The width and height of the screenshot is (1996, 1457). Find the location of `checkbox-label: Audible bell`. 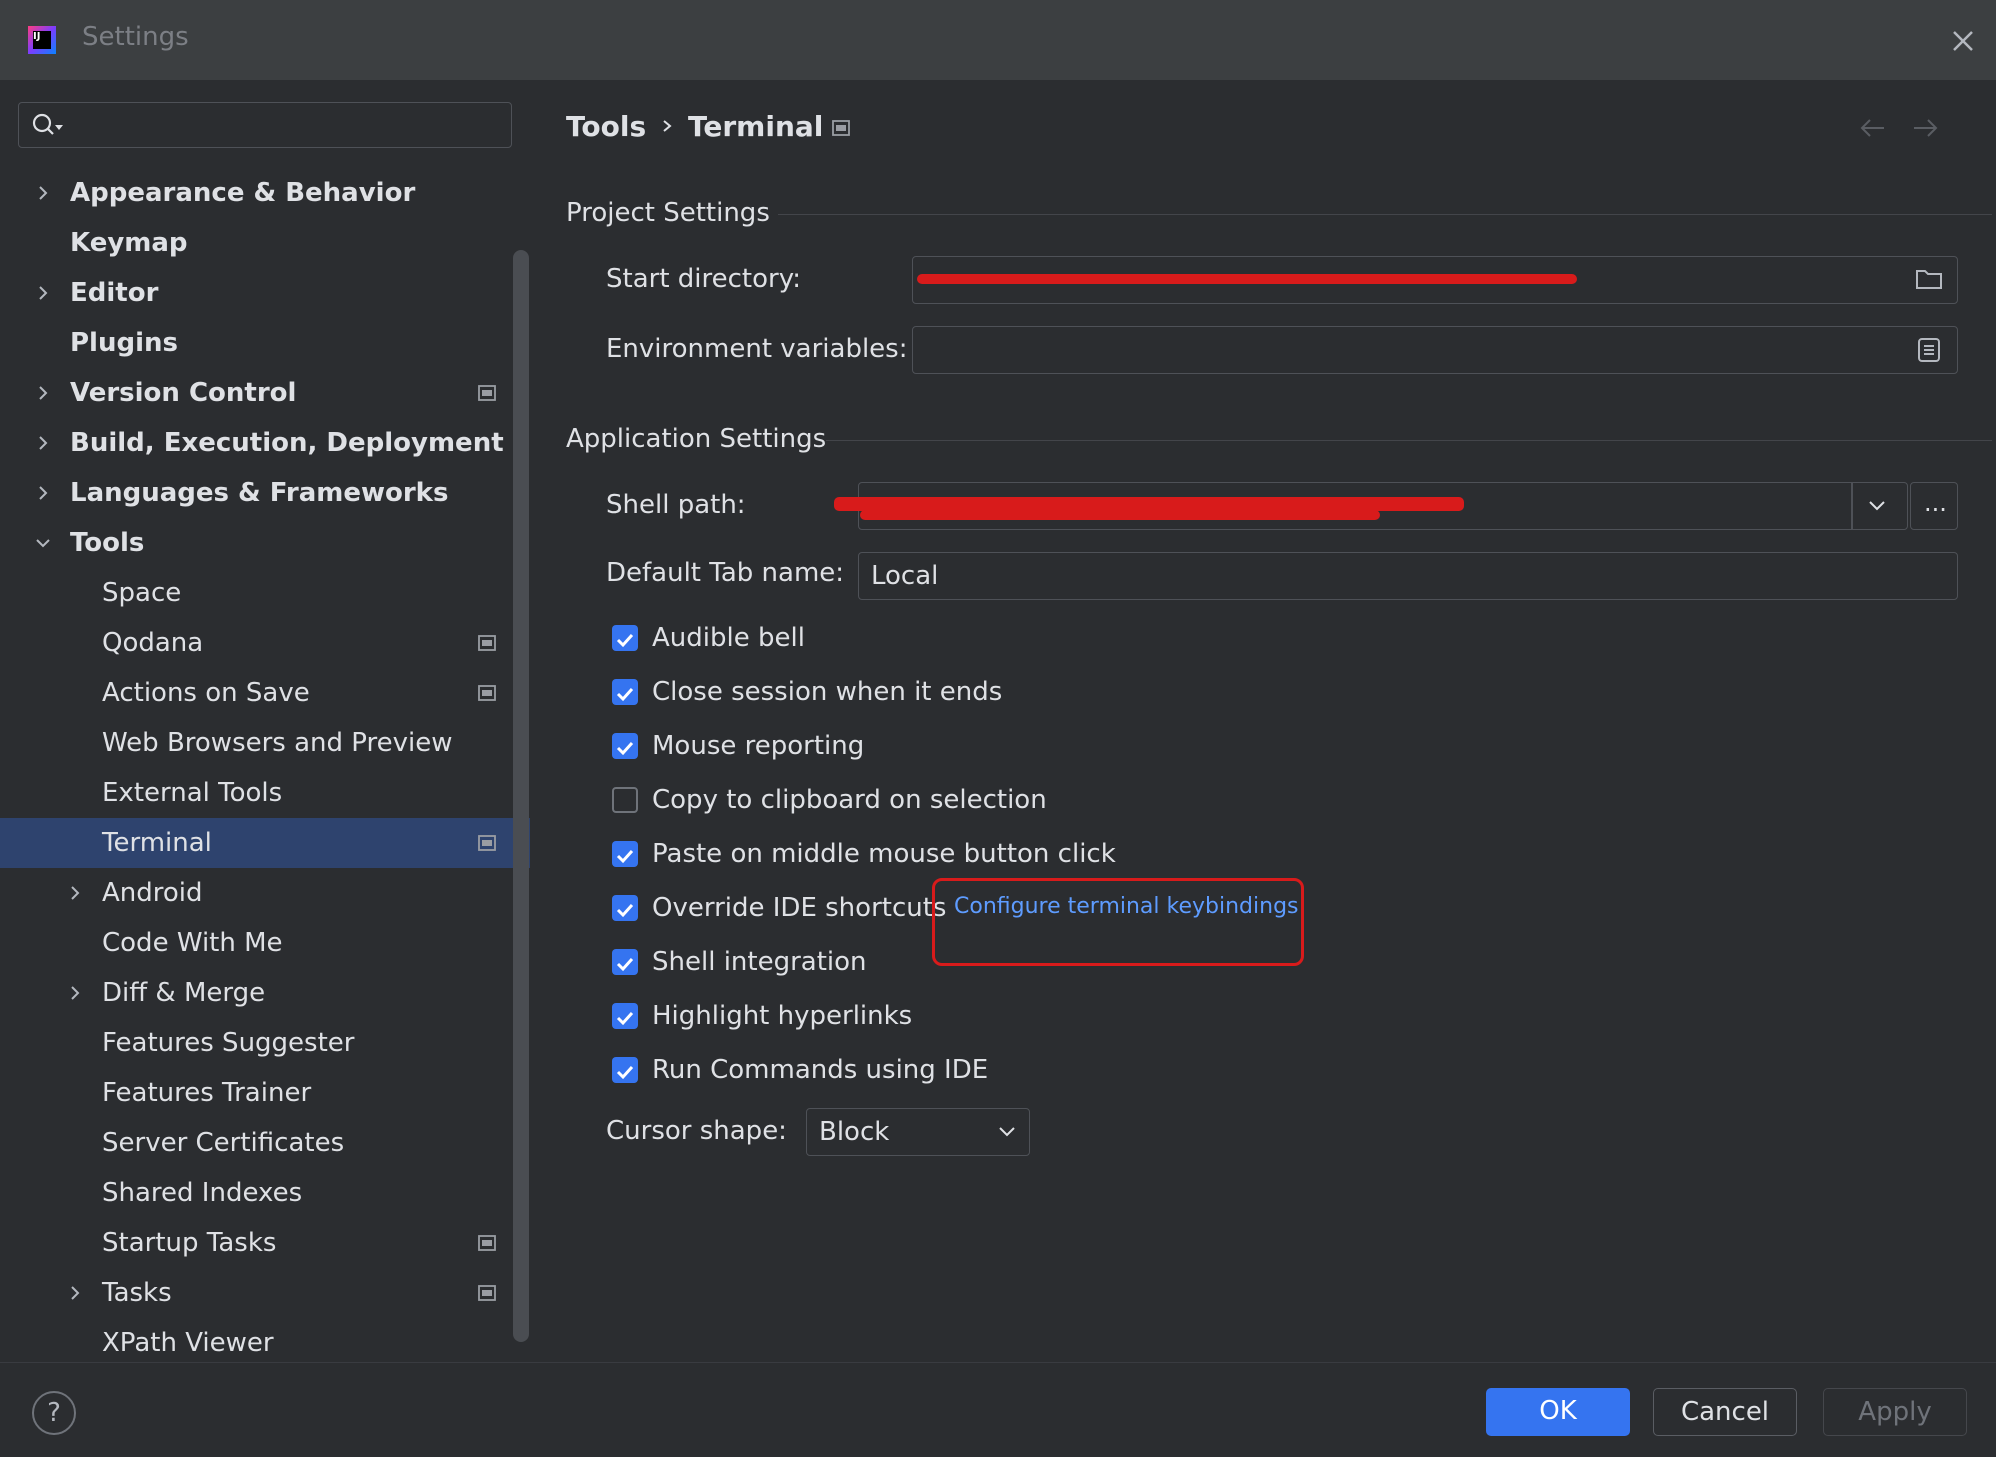

checkbox-label: Audible bell is located at coordinates (728, 638).